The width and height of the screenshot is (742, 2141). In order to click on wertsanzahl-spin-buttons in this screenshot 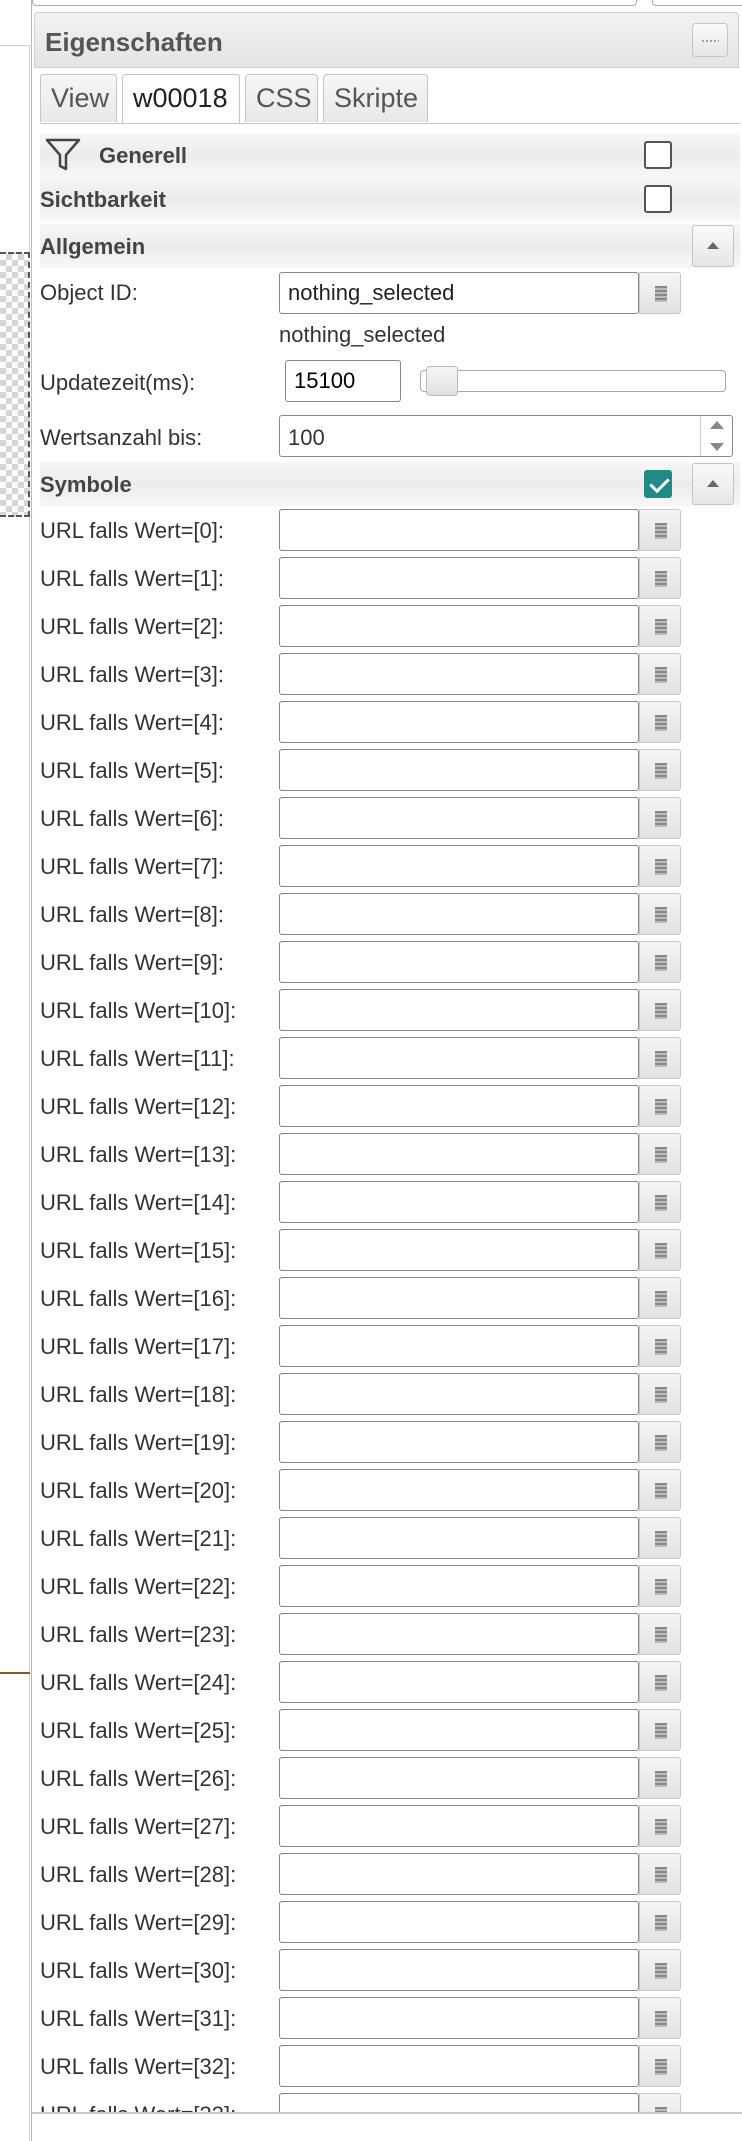, I will do `click(716, 436)`.